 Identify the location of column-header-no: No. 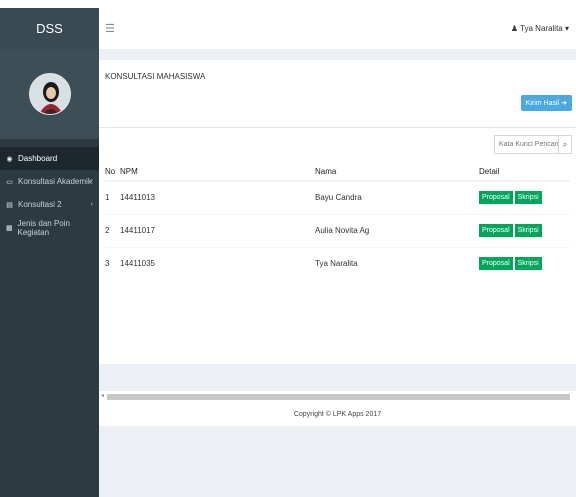
(112, 172).